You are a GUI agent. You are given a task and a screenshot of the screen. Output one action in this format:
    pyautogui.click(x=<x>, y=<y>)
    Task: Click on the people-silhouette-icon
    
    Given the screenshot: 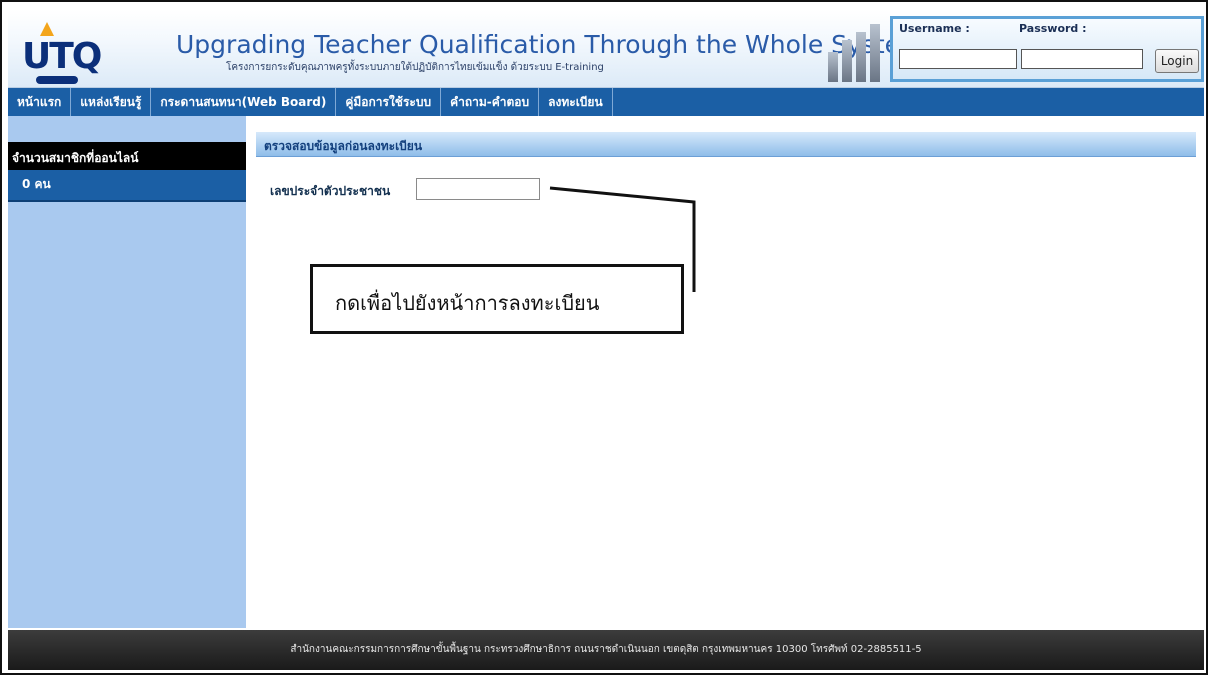 What is the action you would take?
    pyautogui.click(x=854, y=52)
    